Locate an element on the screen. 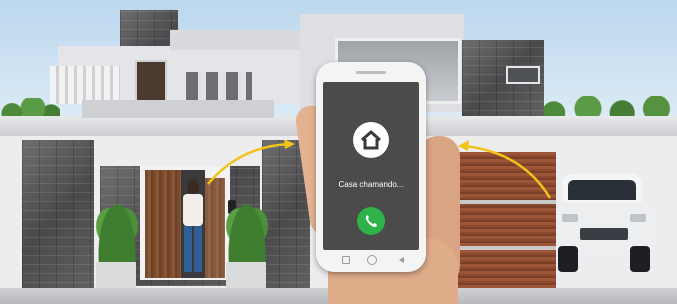 This screenshot has height=304, width=677. phone-answer-icon is located at coordinates (371, 221).